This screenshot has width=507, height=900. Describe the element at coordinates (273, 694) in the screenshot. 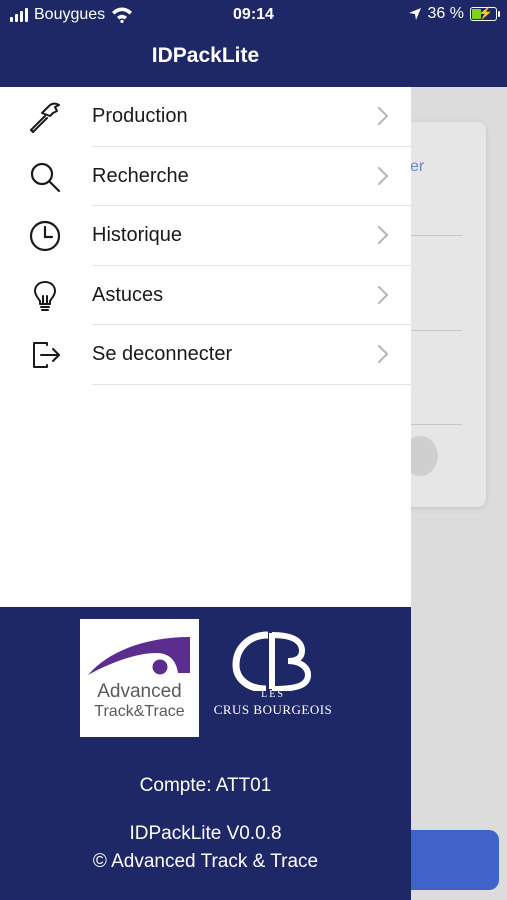

I see `logo-cb-les: LES` at that location.